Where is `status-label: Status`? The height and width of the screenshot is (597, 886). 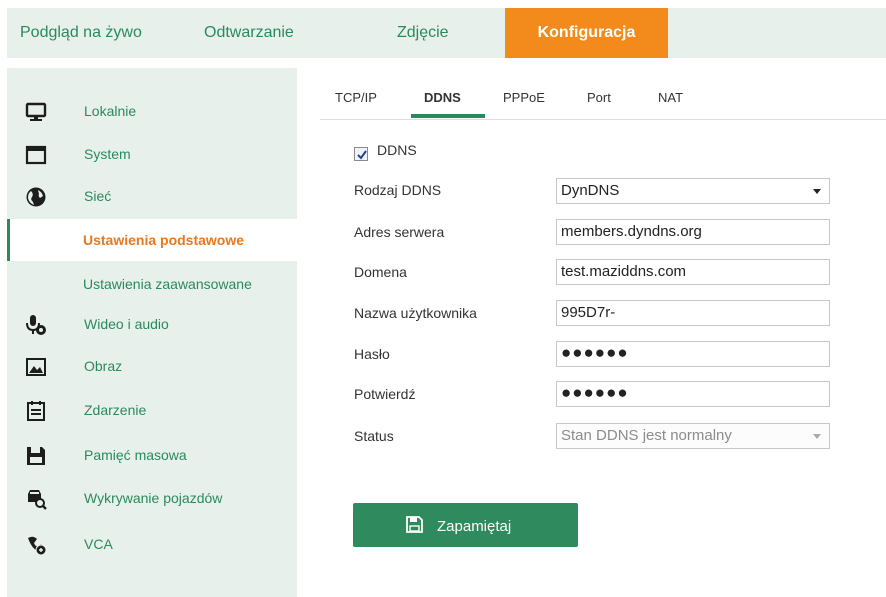
status-label: Status is located at coordinates (374, 436).